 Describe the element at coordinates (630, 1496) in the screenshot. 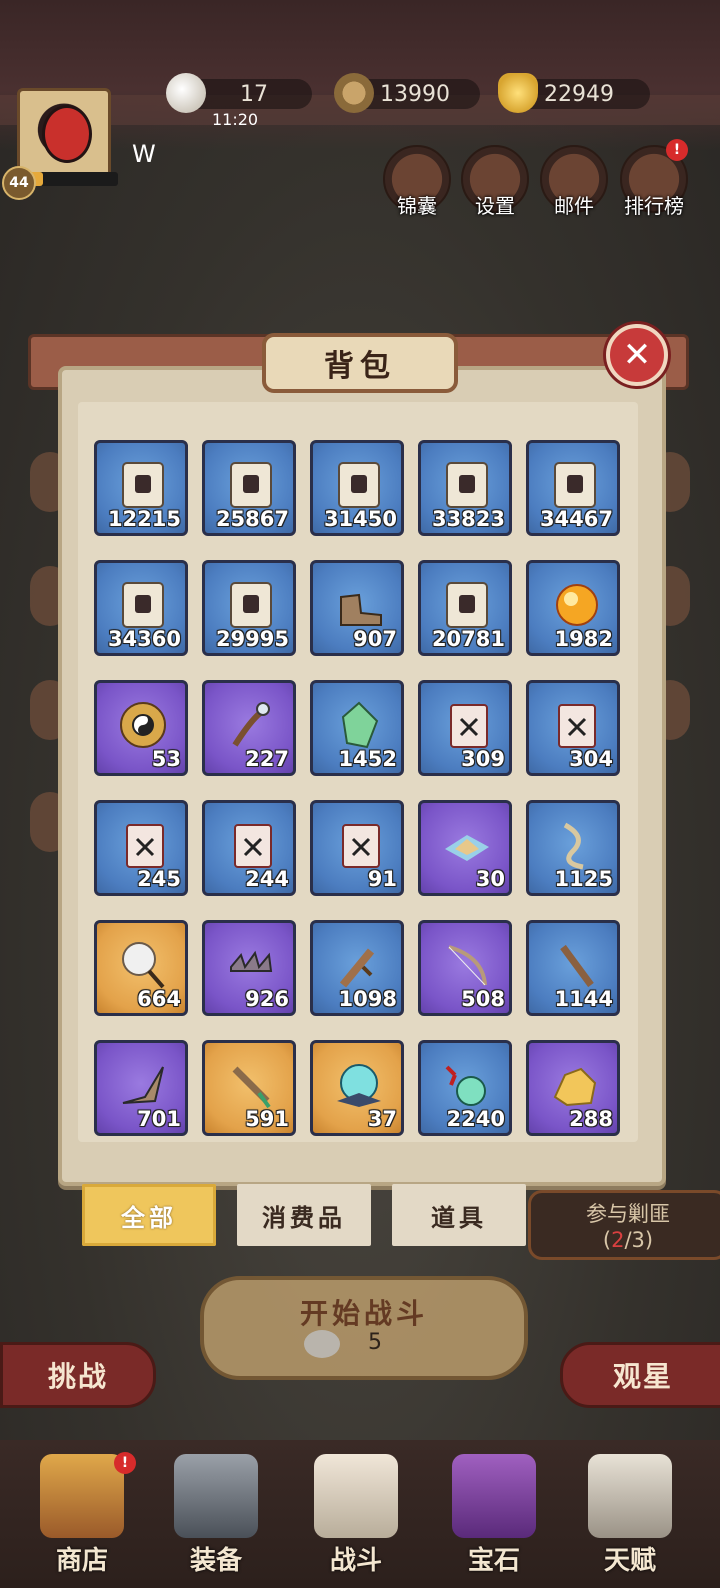

I see `talent-book-icon` at that location.